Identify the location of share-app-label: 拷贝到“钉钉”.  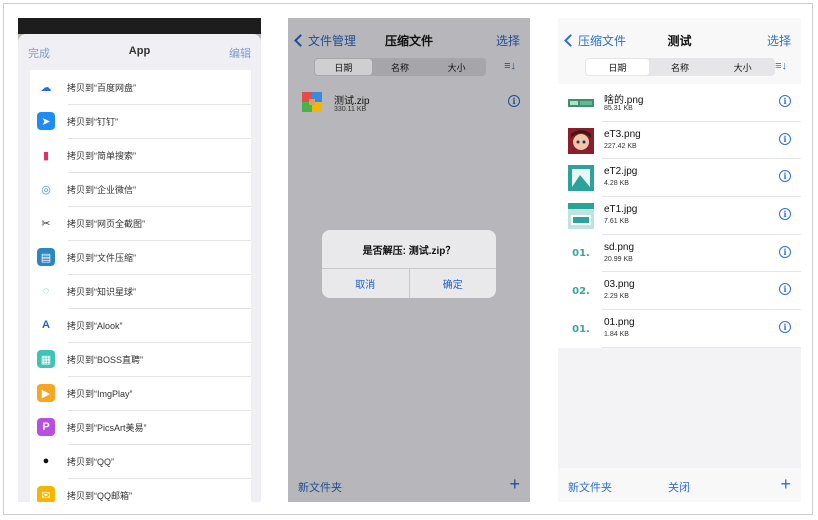
(92, 121).